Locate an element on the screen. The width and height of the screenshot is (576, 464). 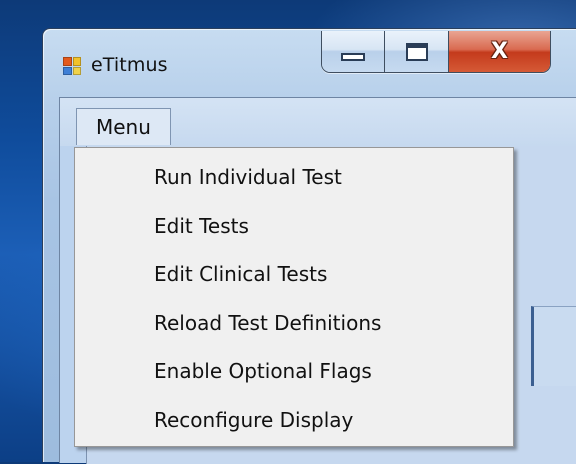
close-button: X is located at coordinates (499, 51).